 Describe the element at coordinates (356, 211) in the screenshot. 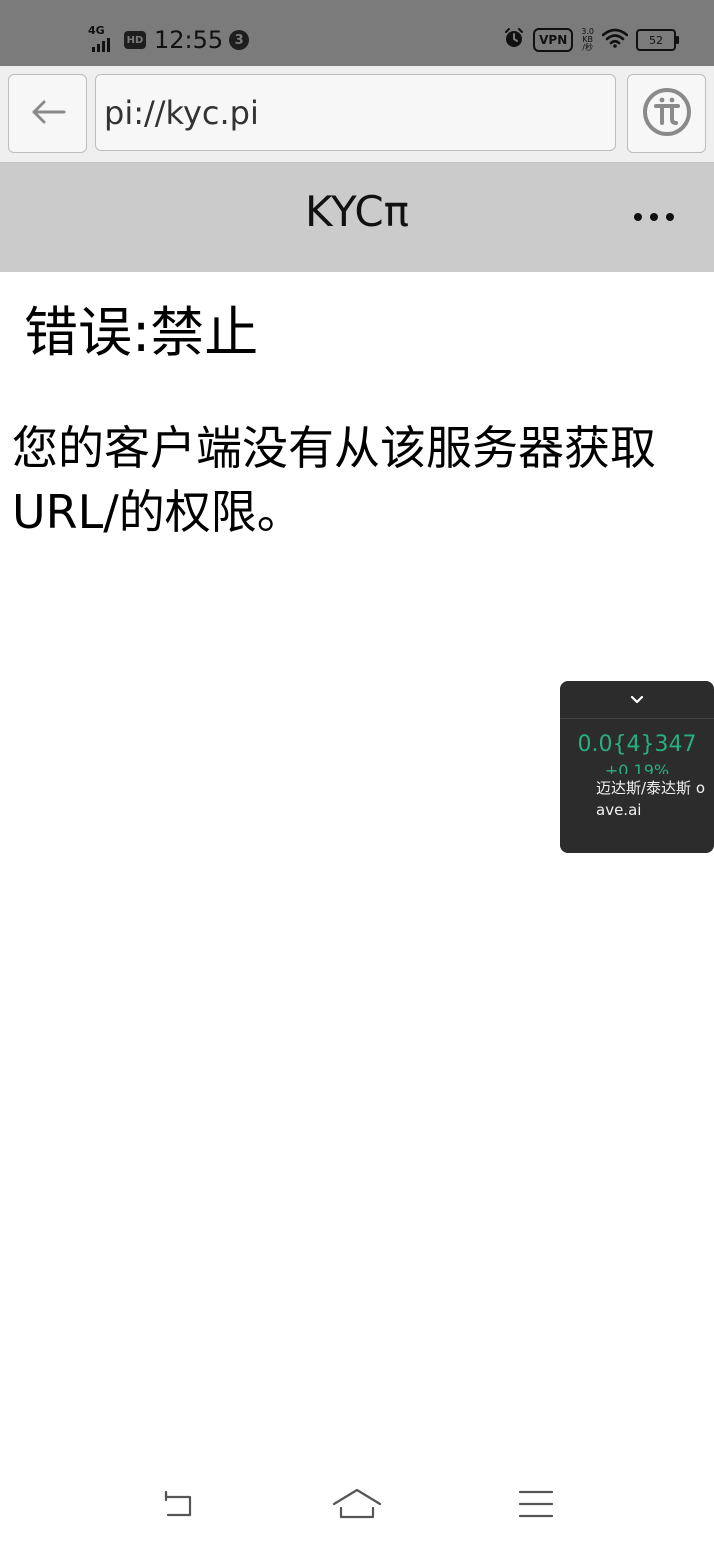

I see `app-title: KYCπ` at that location.